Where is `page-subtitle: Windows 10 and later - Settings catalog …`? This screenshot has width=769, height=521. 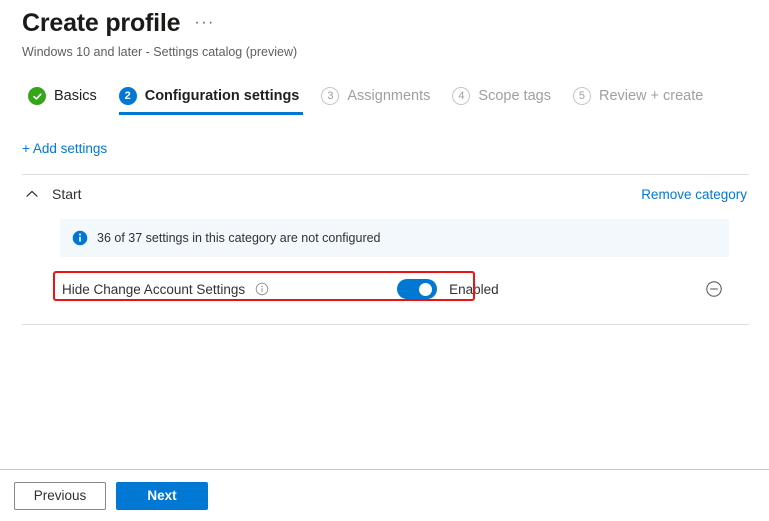 page-subtitle: Windows 10 and later - Settings catalog … is located at coordinates (160, 52).